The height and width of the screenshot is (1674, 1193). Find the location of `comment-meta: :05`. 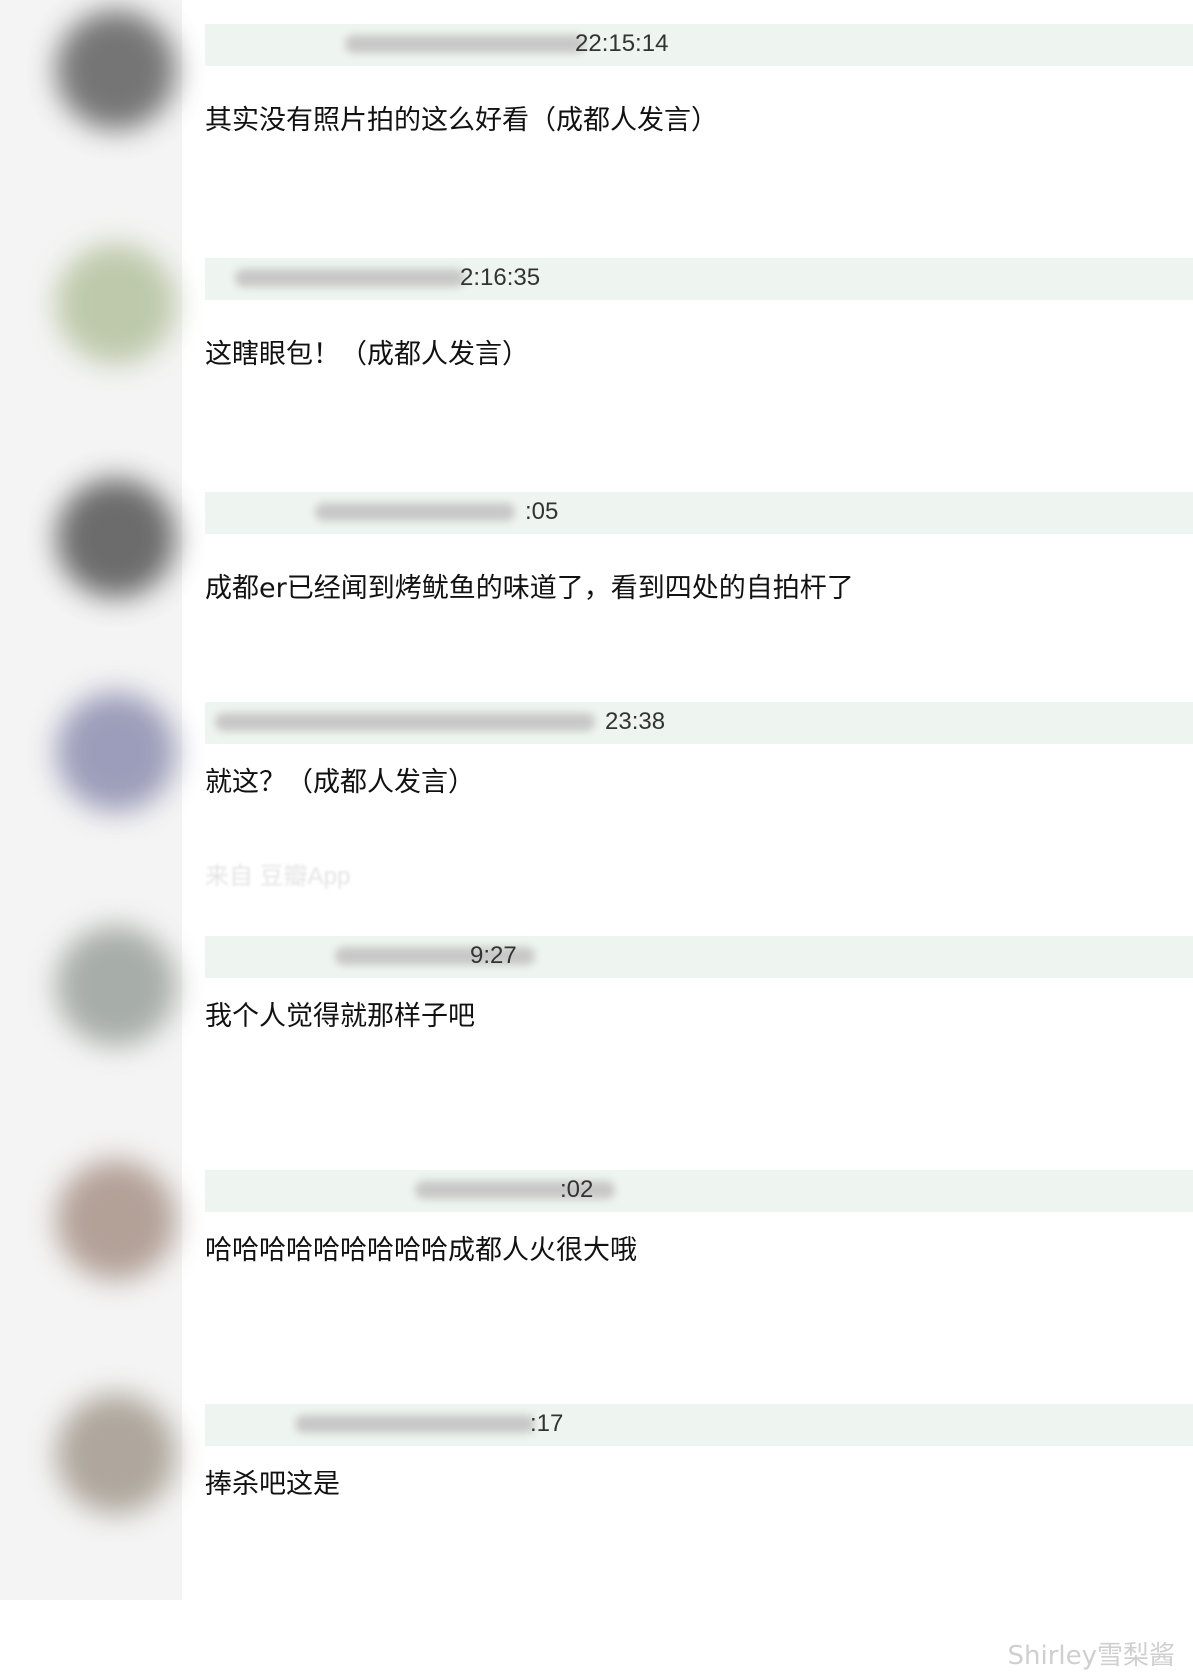

comment-meta: :05 is located at coordinates (699, 513).